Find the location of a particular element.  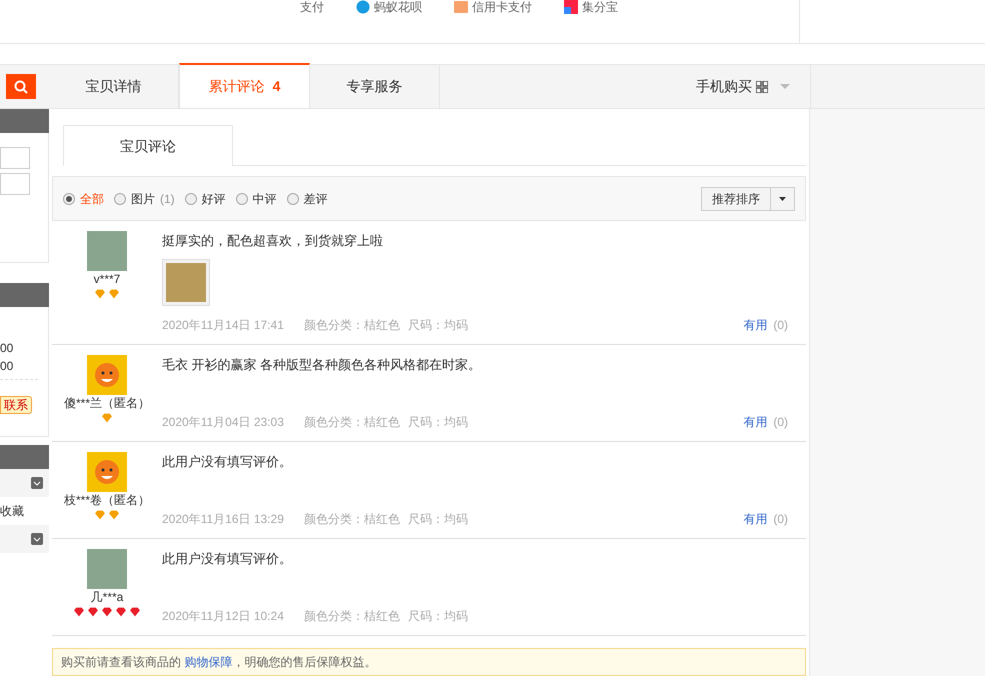

user-name: v***7 is located at coordinates (107, 279).